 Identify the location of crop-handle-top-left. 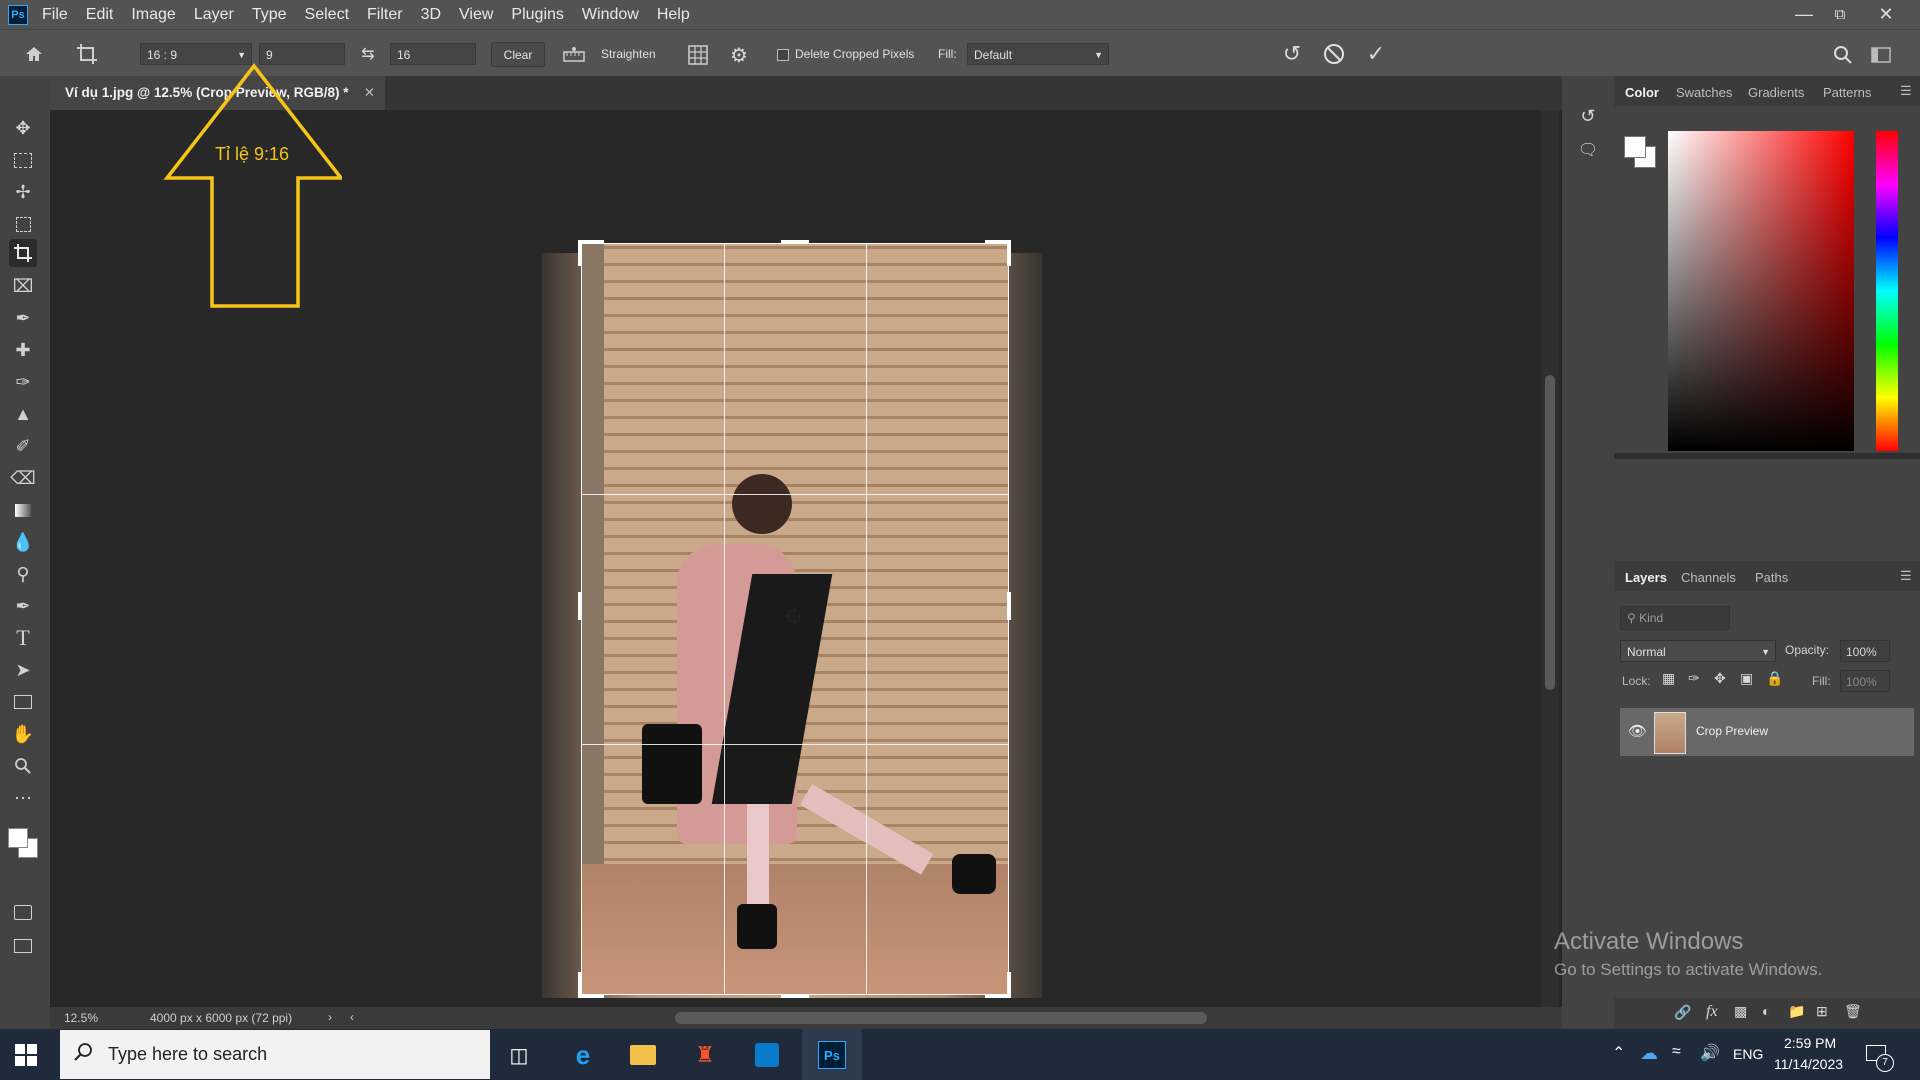
(580, 253).